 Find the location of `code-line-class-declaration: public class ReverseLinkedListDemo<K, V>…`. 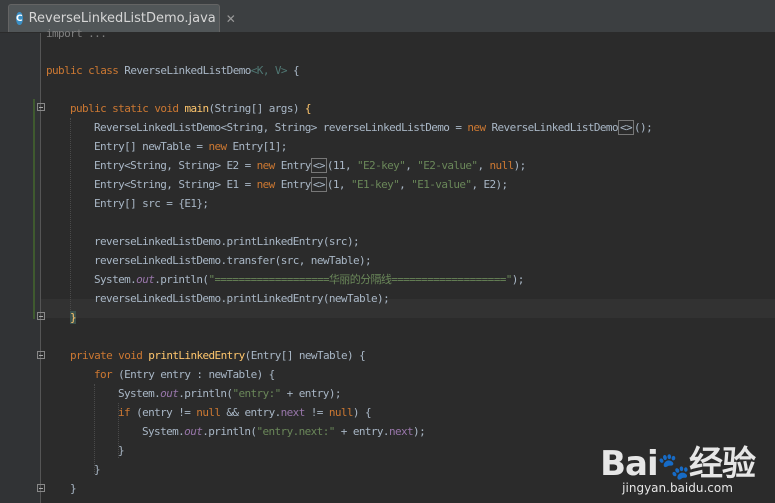

code-line-class-declaration: public class ReverseLinkedListDemo<K, V>… is located at coordinates (173, 70).